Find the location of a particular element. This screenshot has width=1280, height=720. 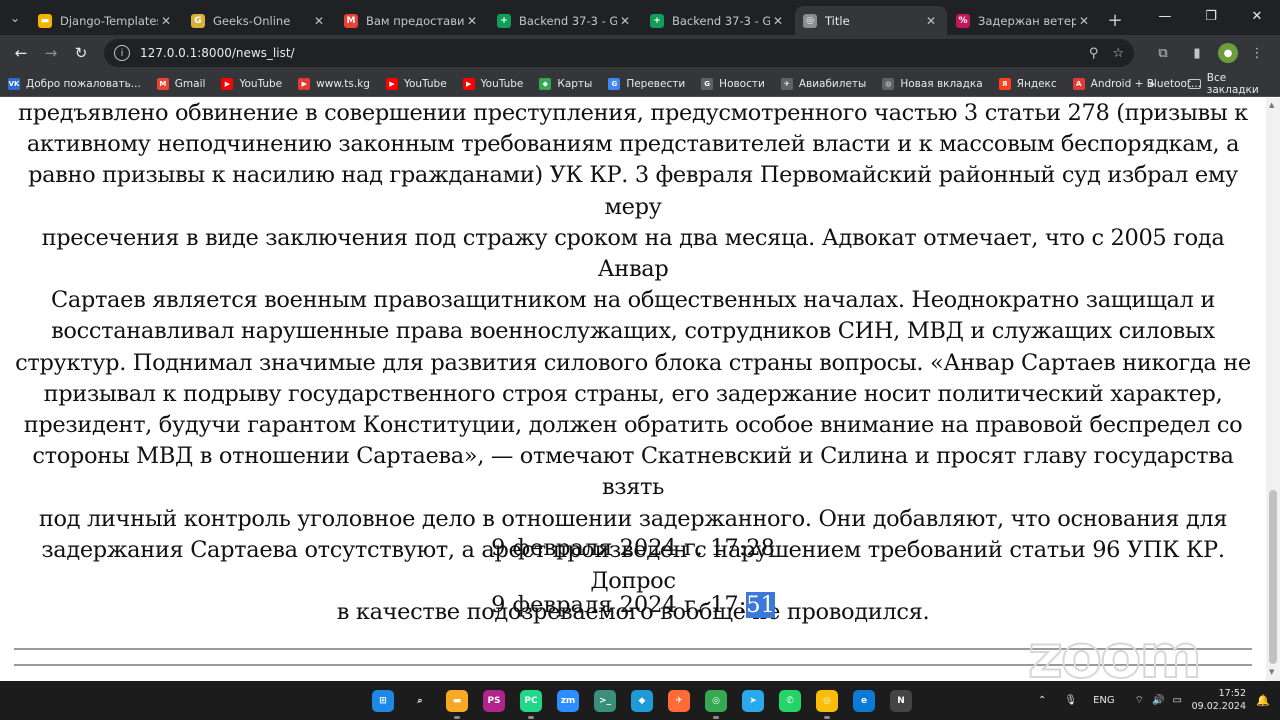

taskbar-app-notion: N is located at coordinates (901, 701).